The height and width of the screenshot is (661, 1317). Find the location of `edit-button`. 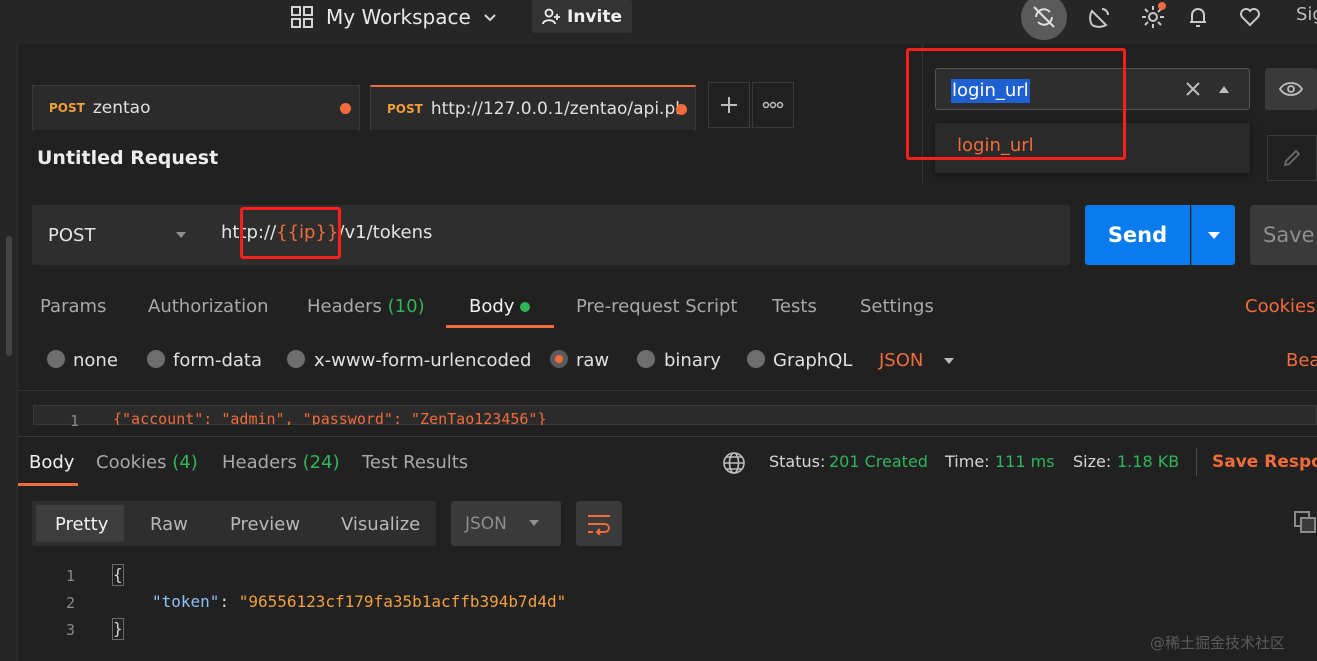

edit-button is located at coordinates (1292, 158).